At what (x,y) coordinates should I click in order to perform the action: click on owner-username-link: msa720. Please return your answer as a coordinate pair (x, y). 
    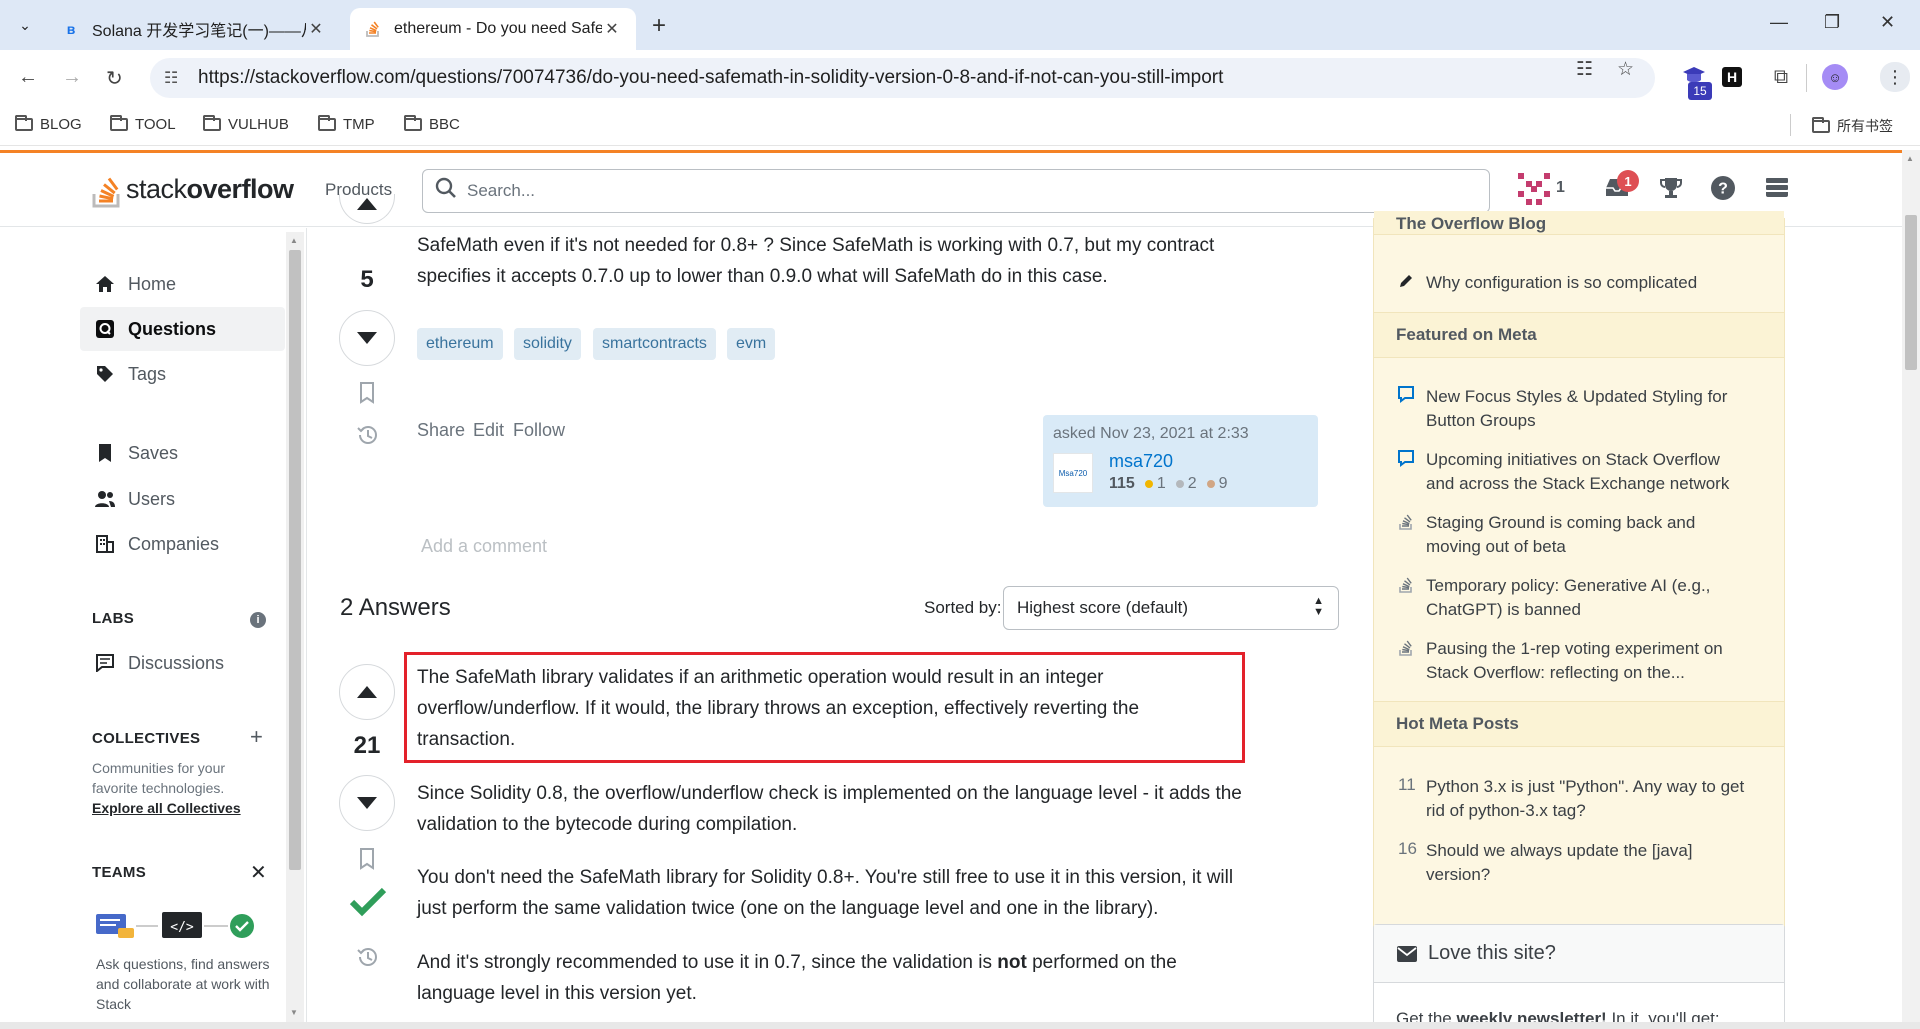
    Looking at the image, I should click on (1141, 461).